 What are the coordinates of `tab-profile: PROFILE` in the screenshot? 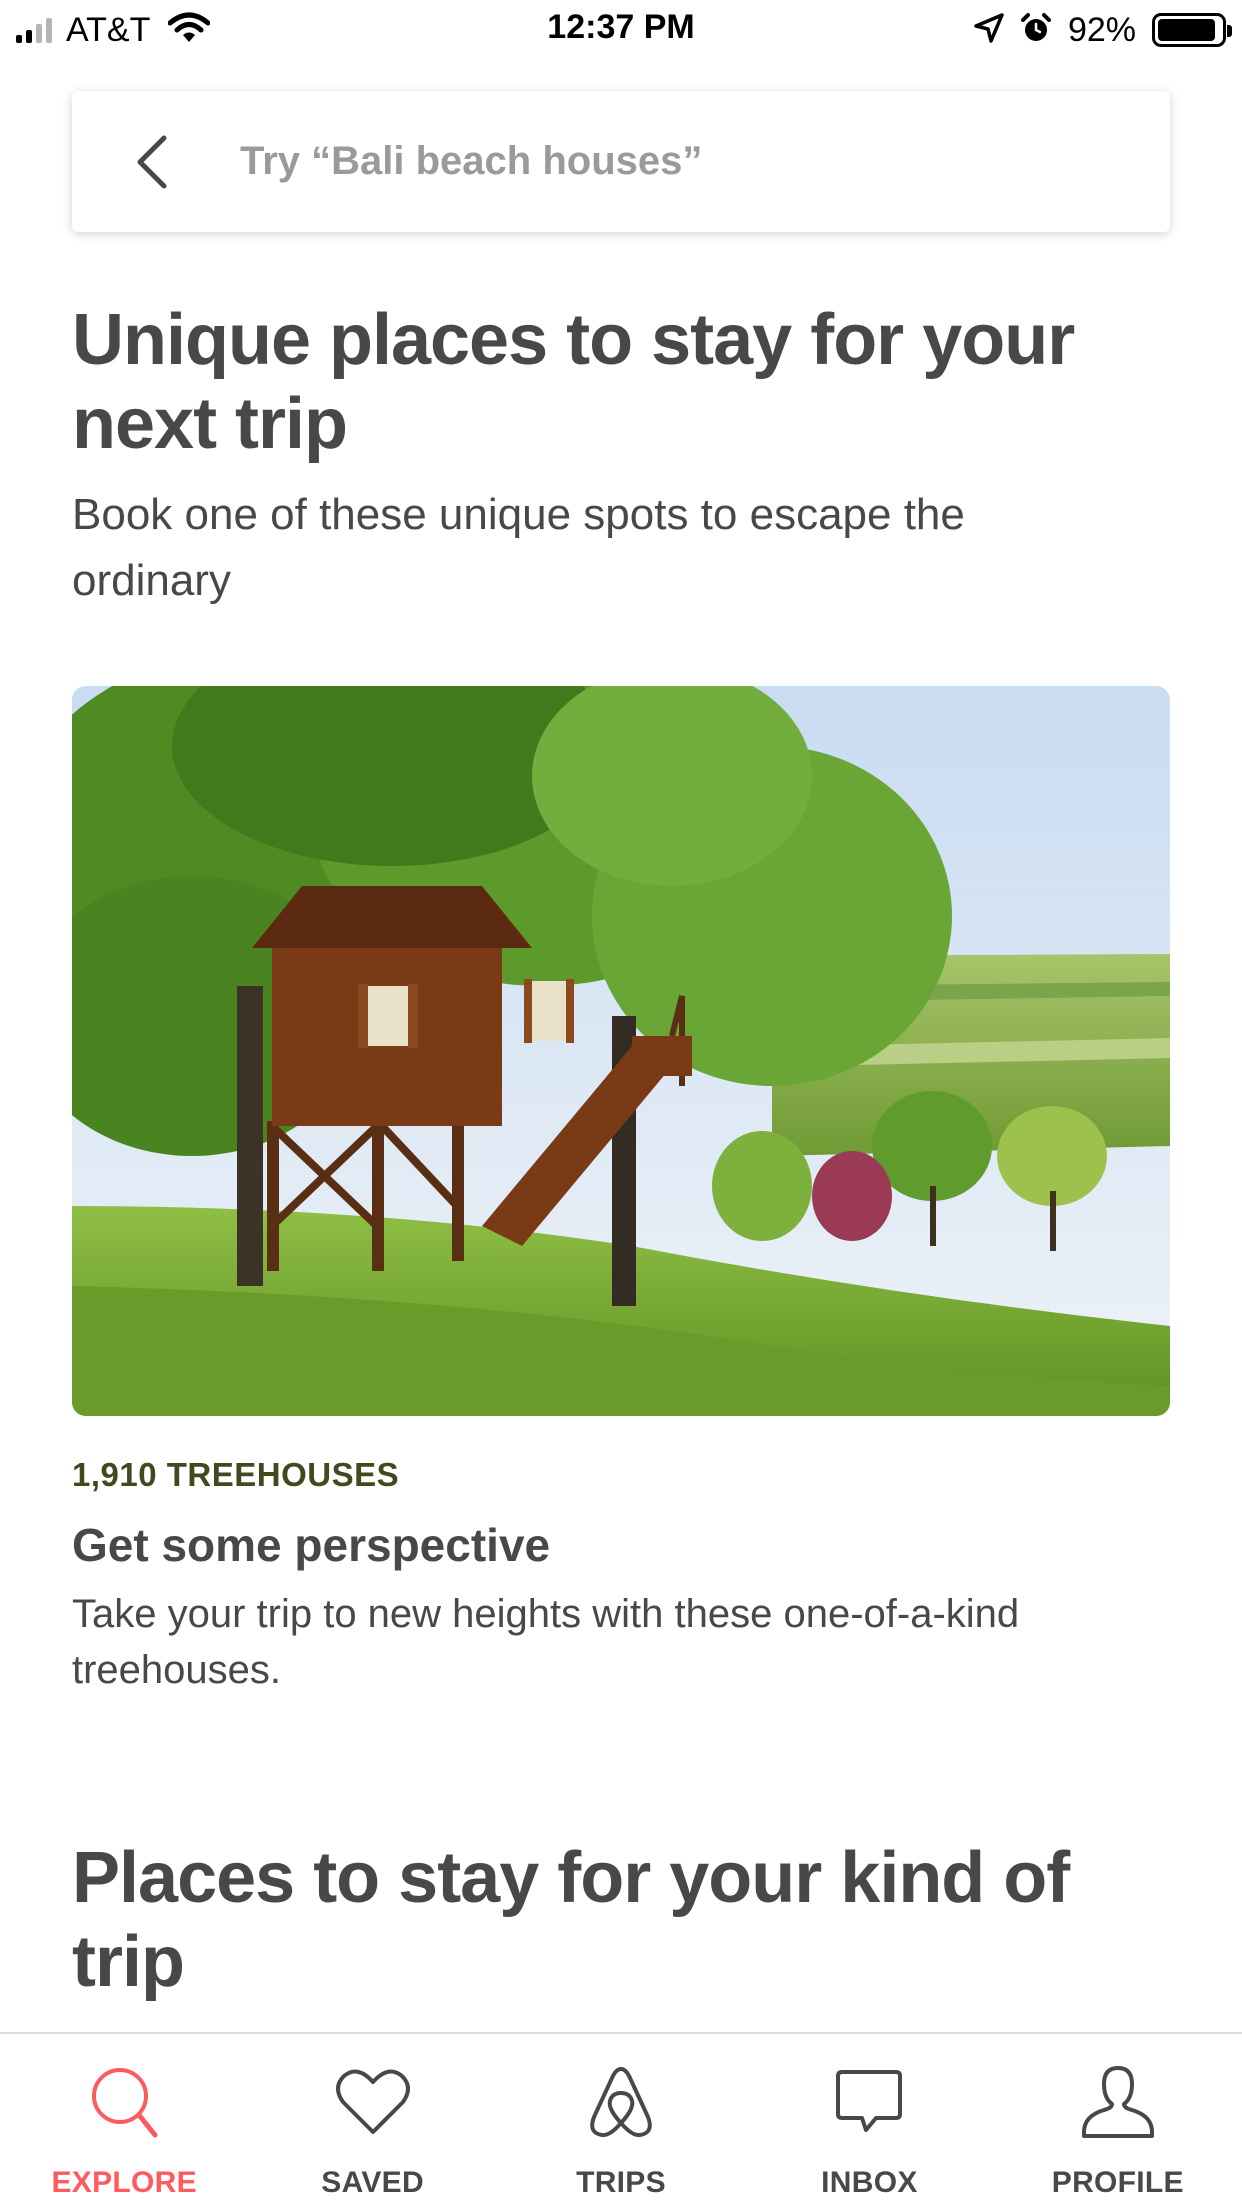 It's located at (1118, 2121).